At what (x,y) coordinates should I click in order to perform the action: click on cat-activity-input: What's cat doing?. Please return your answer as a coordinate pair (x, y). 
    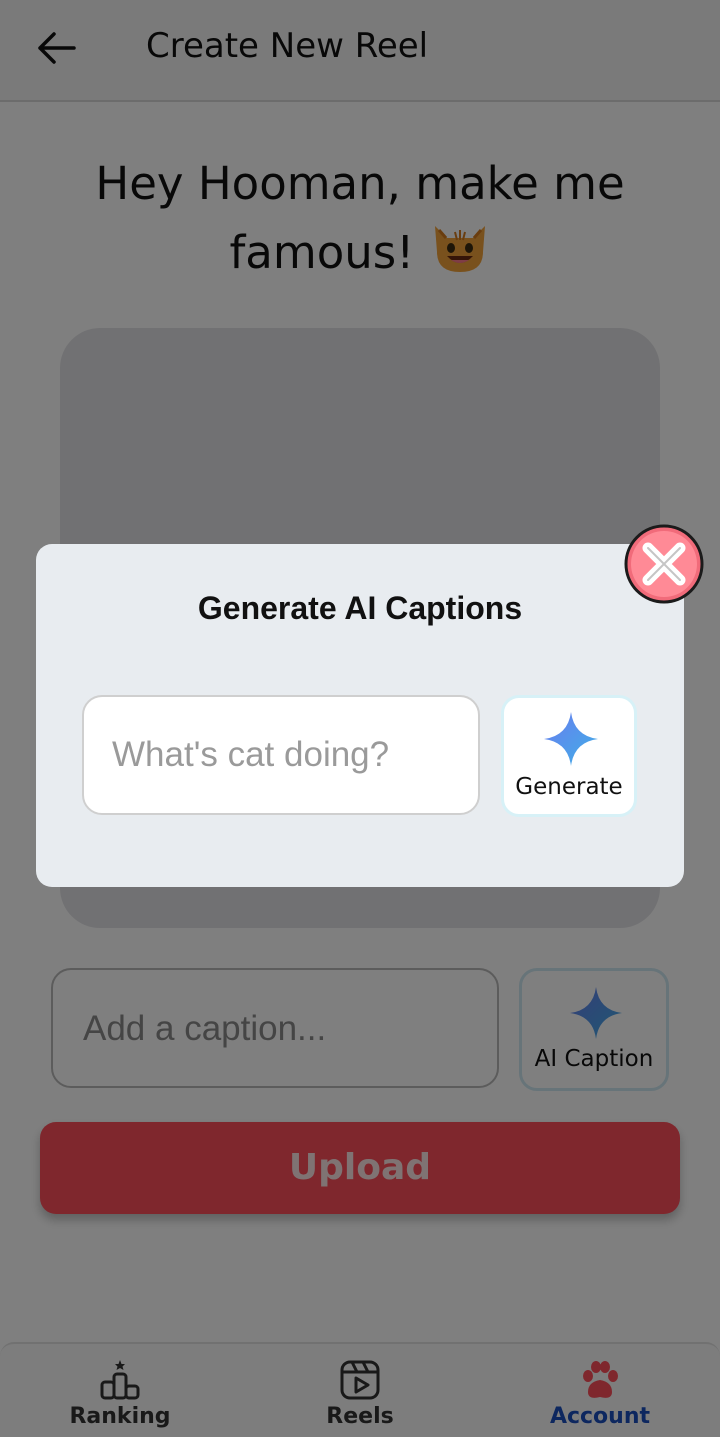
    Looking at the image, I should click on (281, 755).